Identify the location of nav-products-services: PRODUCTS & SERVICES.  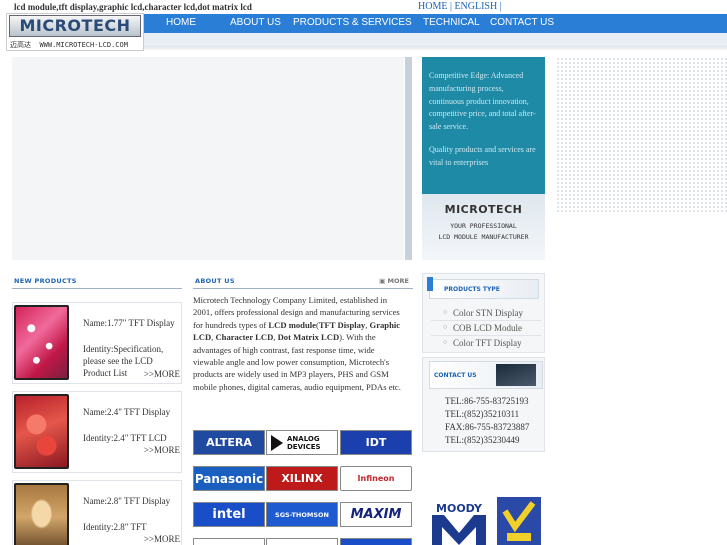
(352, 22).